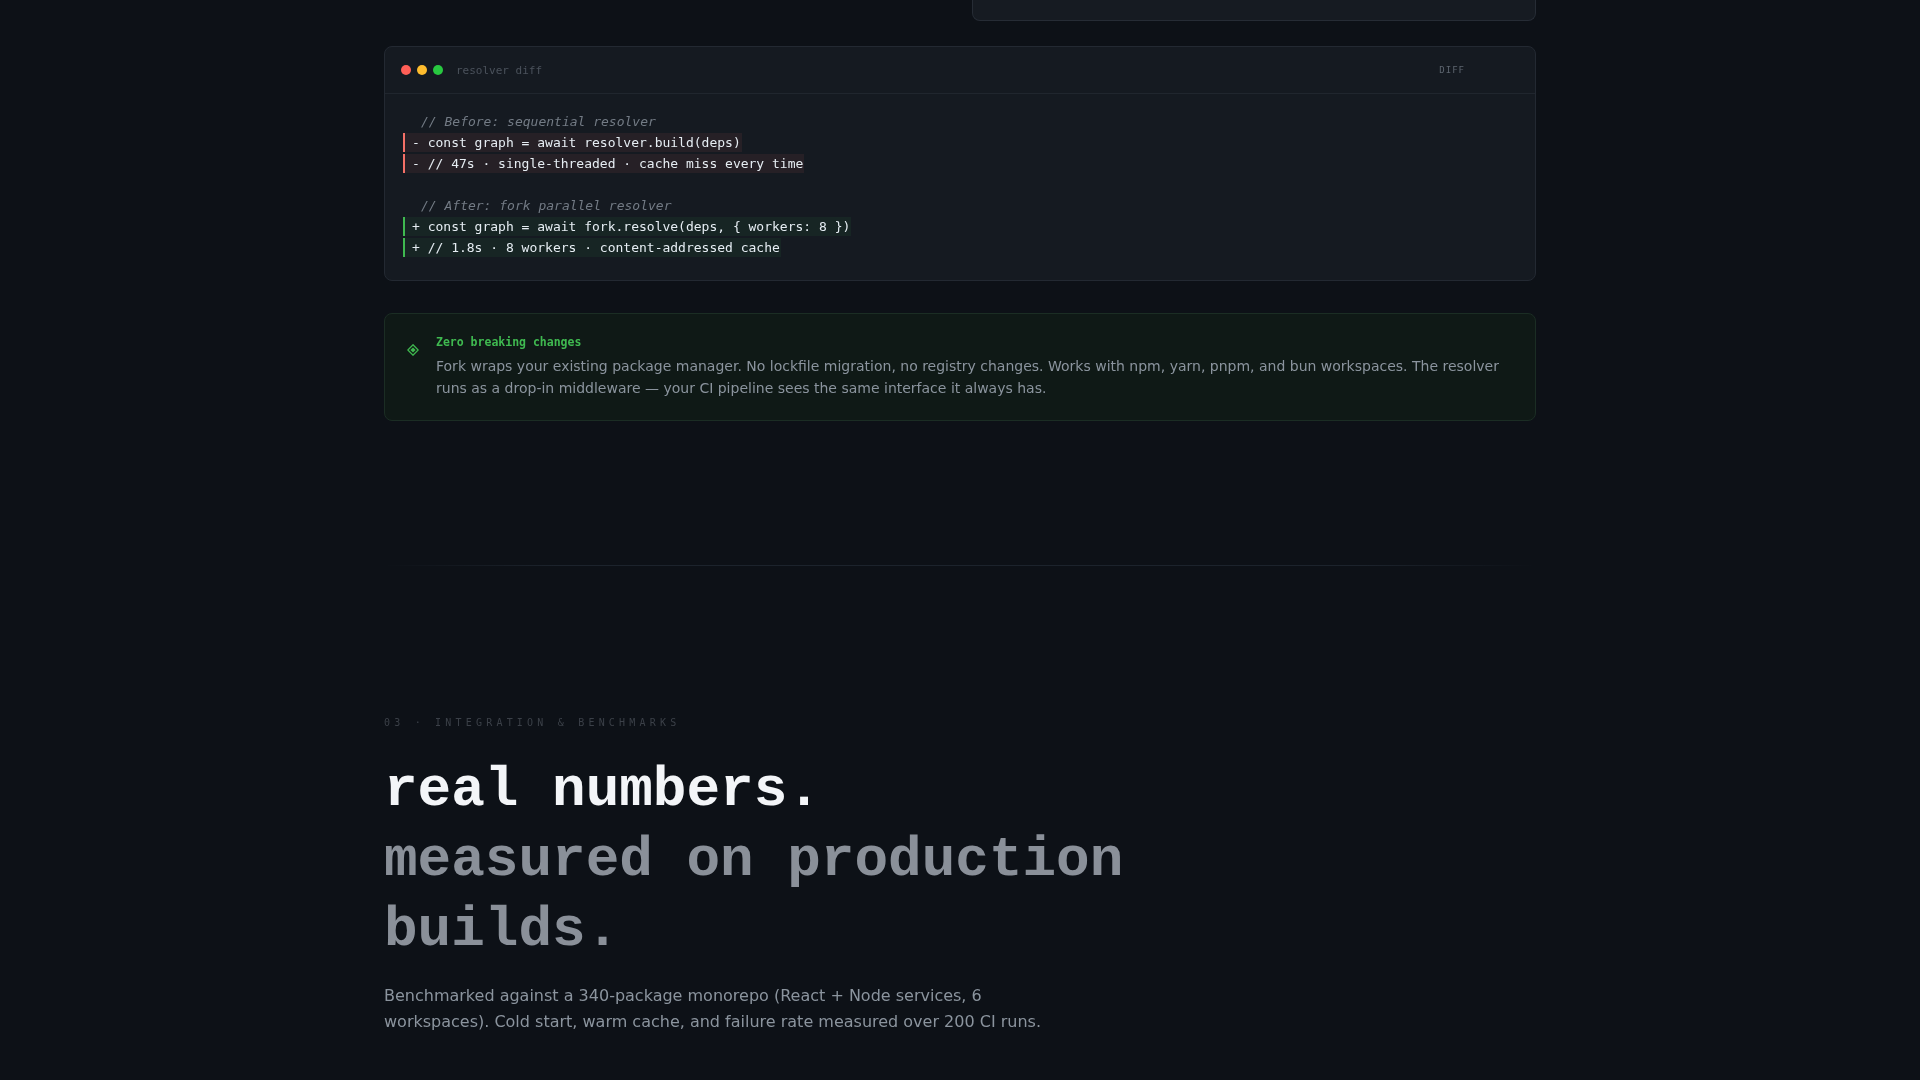  Describe the element at coordinates (754, 895) in the screenshot. I see `section-subheading: measured on production builds.` at that location.